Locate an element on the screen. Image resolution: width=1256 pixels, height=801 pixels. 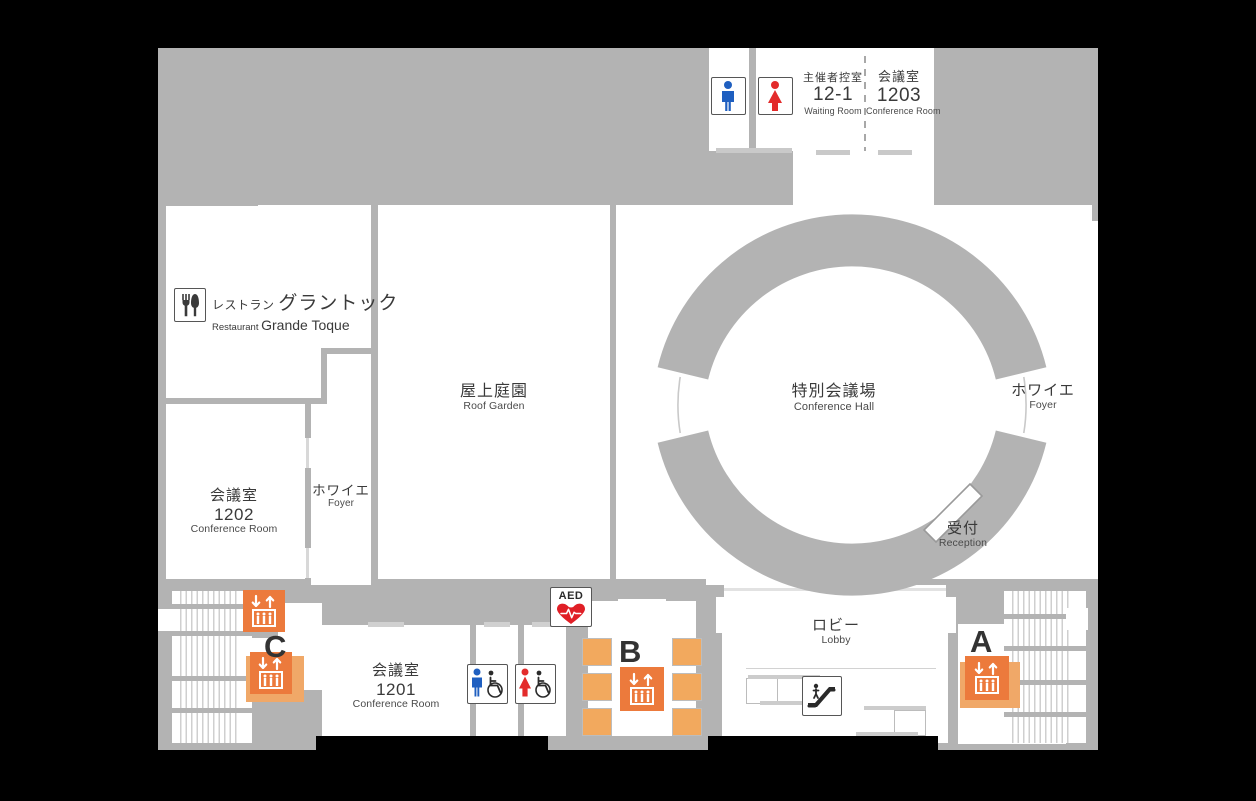
label-conference-1203: 会議室 1203 Conference Room is located at coordinates (903, 92).